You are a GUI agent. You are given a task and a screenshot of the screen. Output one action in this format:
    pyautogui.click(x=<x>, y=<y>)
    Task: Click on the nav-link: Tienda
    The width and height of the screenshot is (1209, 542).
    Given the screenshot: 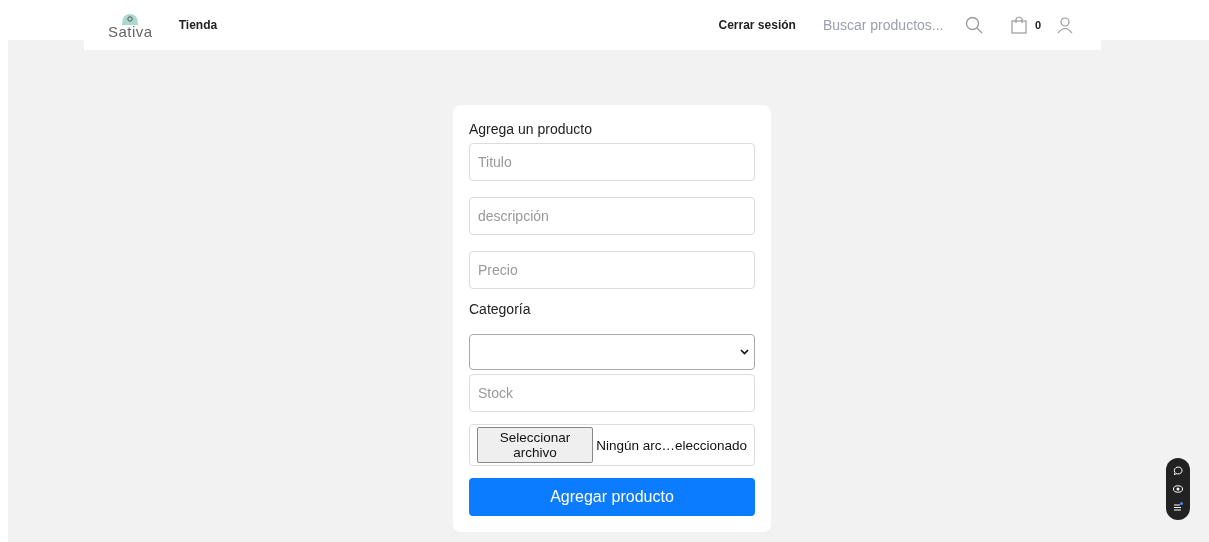 What is the action you would take?
    pyautogui.click(x=198, y=25)
    